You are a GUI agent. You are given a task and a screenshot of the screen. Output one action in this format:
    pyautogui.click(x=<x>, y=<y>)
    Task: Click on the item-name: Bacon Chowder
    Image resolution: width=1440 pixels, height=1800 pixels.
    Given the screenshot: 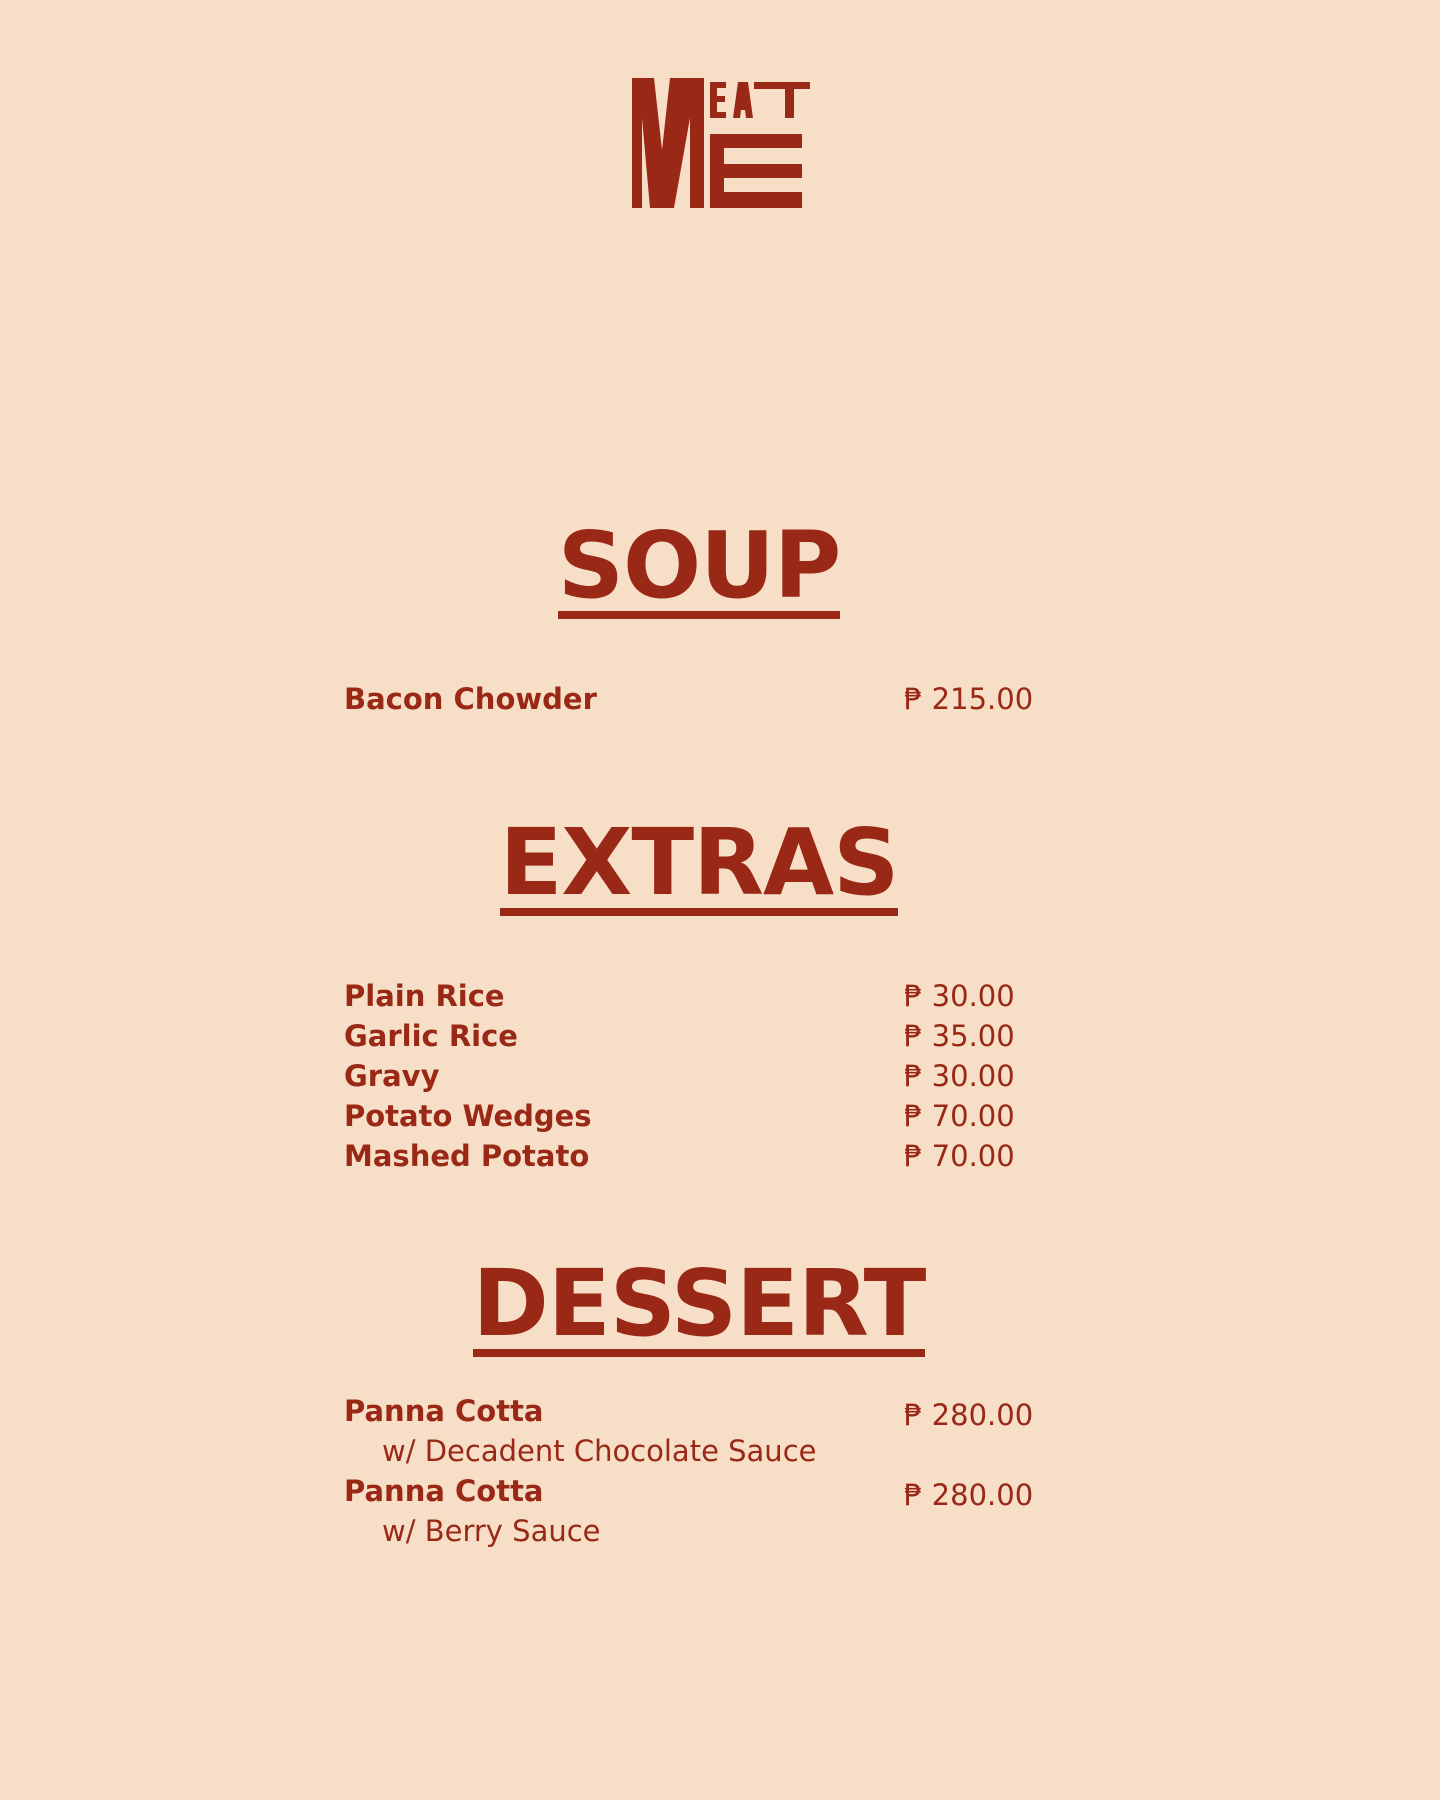 What is the action you would take?
    pyautogui.click(x=470, y=699)
    